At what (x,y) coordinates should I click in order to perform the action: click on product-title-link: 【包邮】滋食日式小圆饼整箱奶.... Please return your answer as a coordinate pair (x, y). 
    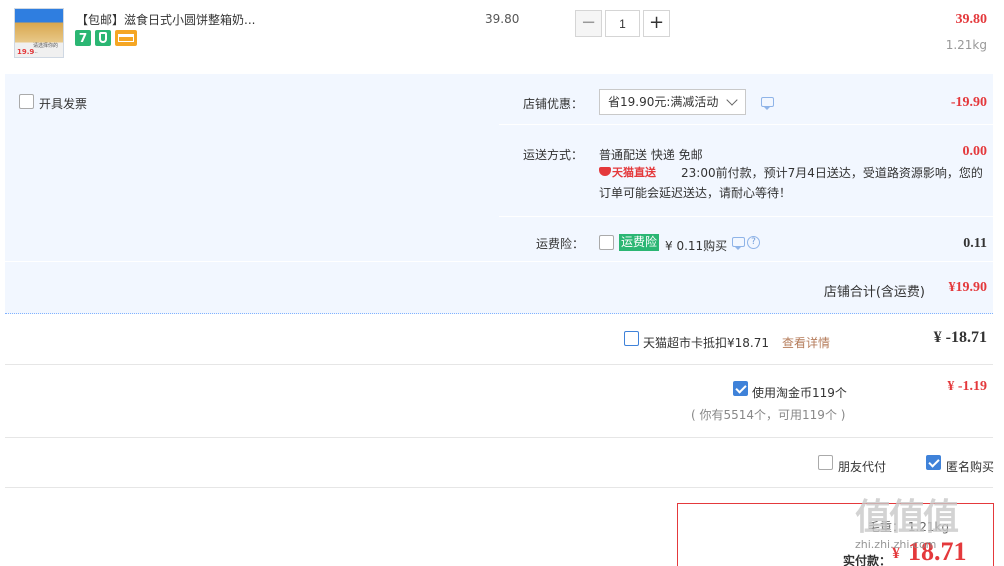
    Looking at the image, I should click on (165, 19).